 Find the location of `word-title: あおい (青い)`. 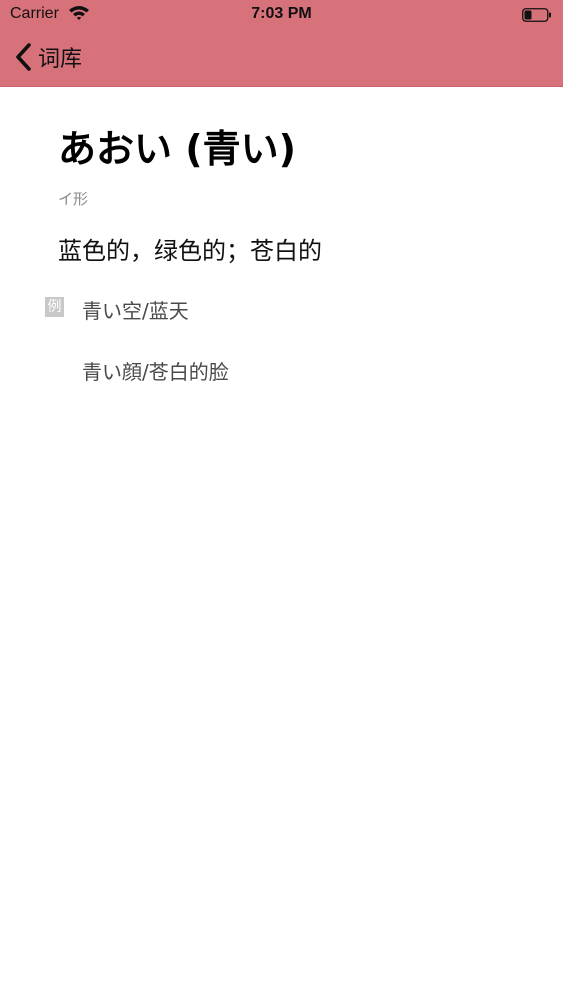

word-title: あおい (青い) is located at coordinates (177, 149).